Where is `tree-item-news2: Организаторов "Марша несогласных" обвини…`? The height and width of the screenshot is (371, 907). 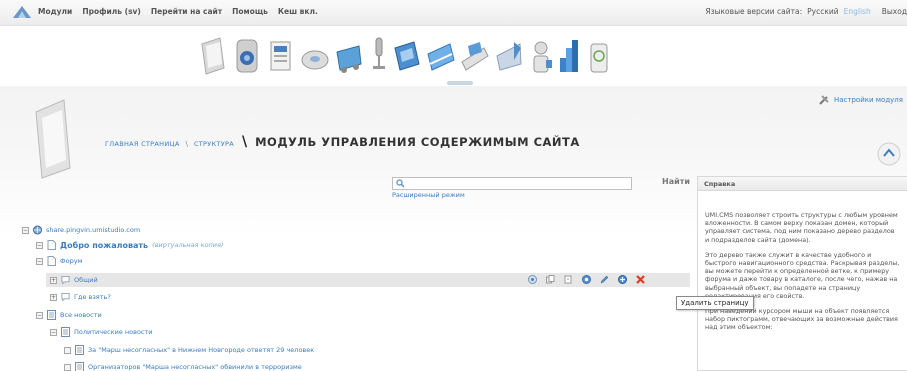 tree-item-news2: Организаторов "Марша несогласных" обвини… is located at coordinates (183, 366).